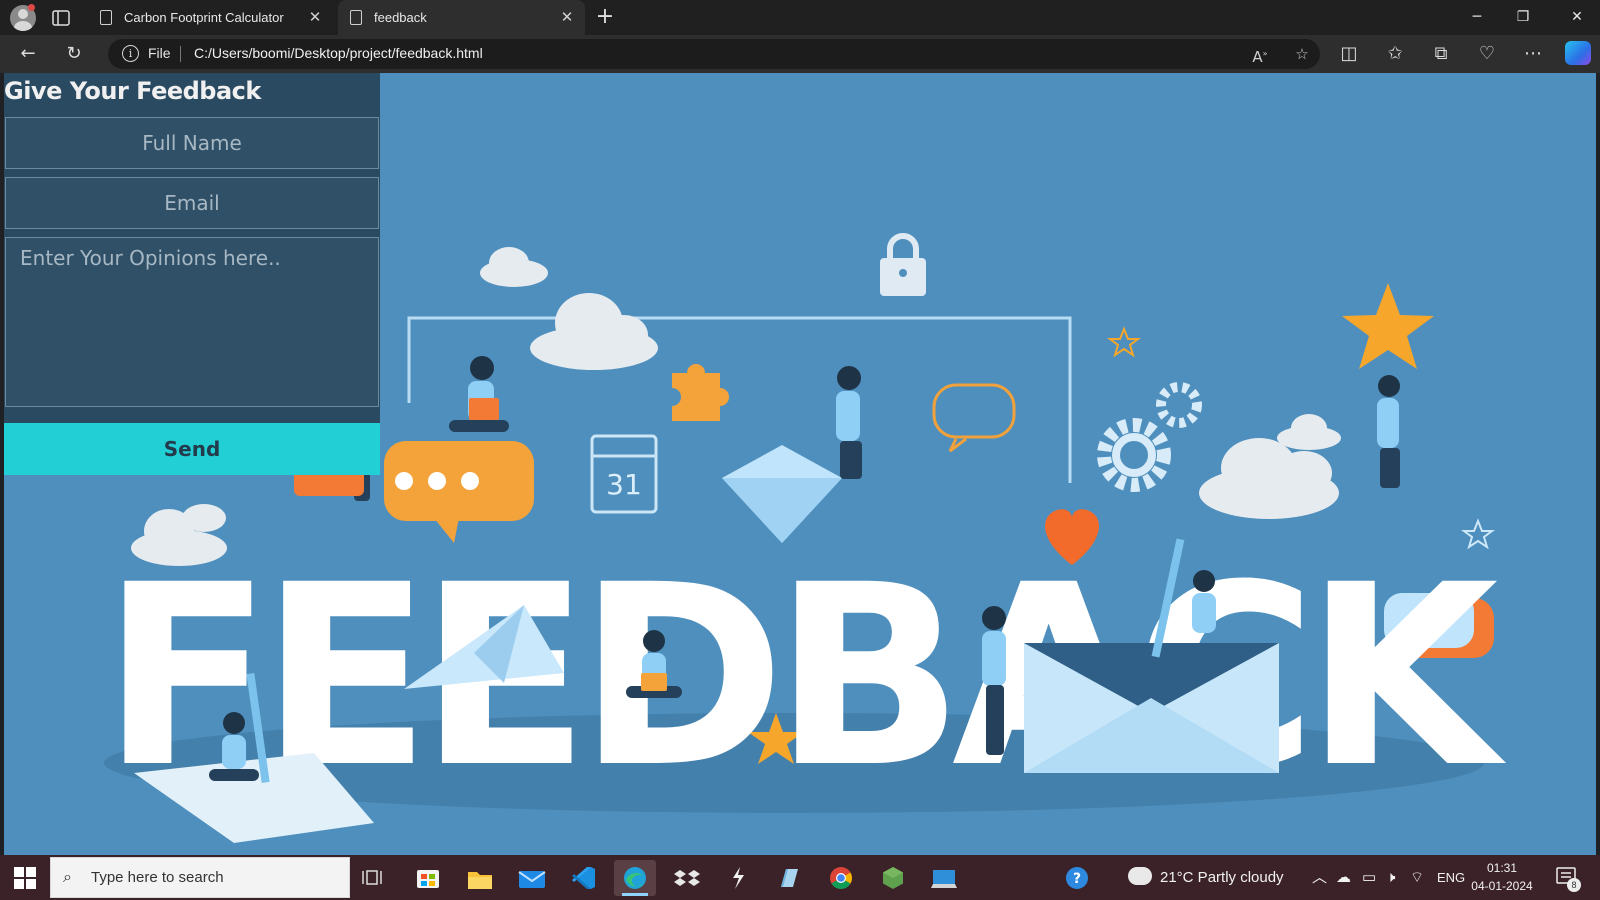 The width and height of the screenshot is (1600, 900). I want to click on task-view-icon, so click(375, 878).